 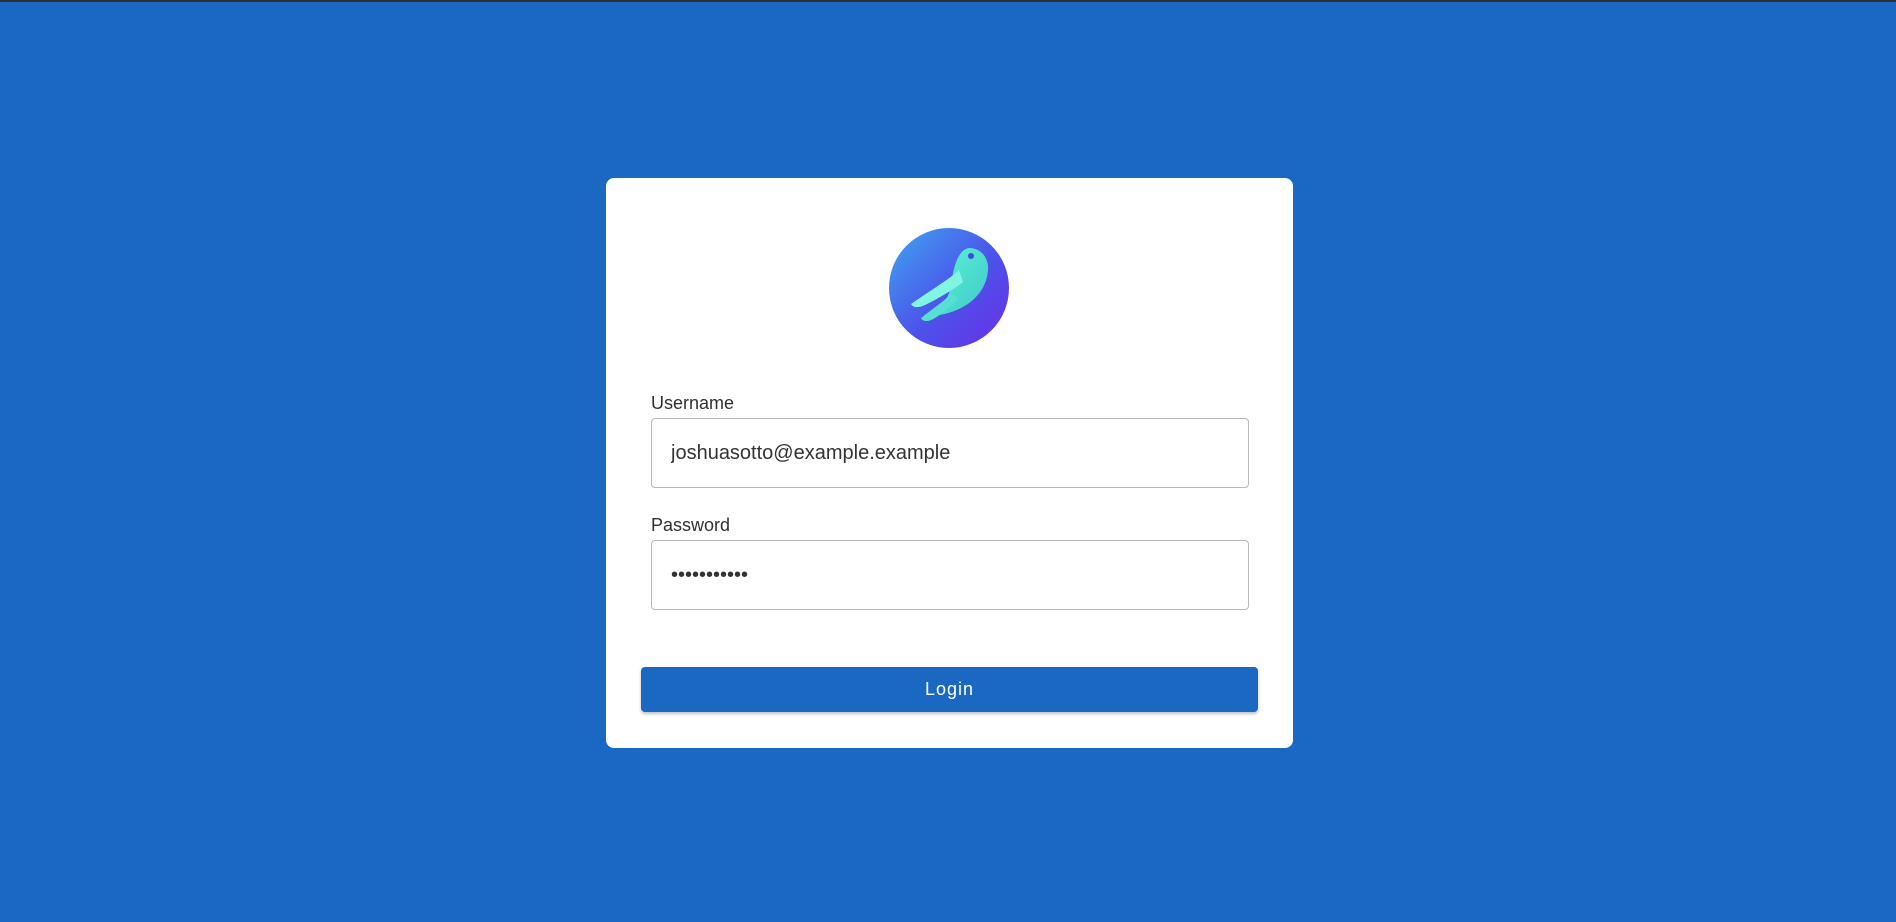 I want to click on username-input, so click(x=950, y=453).